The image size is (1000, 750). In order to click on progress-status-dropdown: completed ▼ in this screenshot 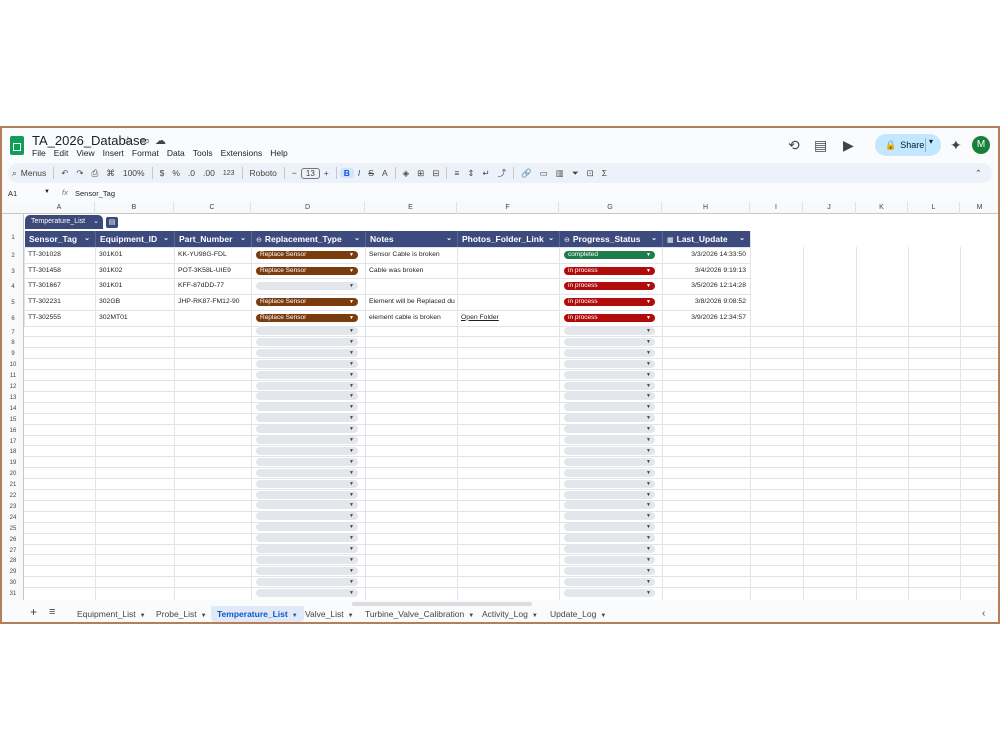, I will do `click(609, 255)`.